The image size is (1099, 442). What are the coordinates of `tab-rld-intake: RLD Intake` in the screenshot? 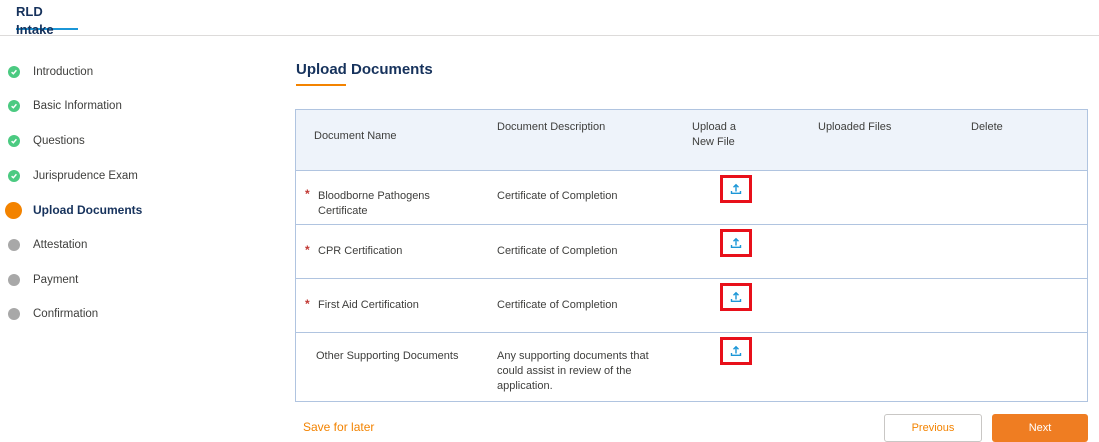 It's located at (47, 20).